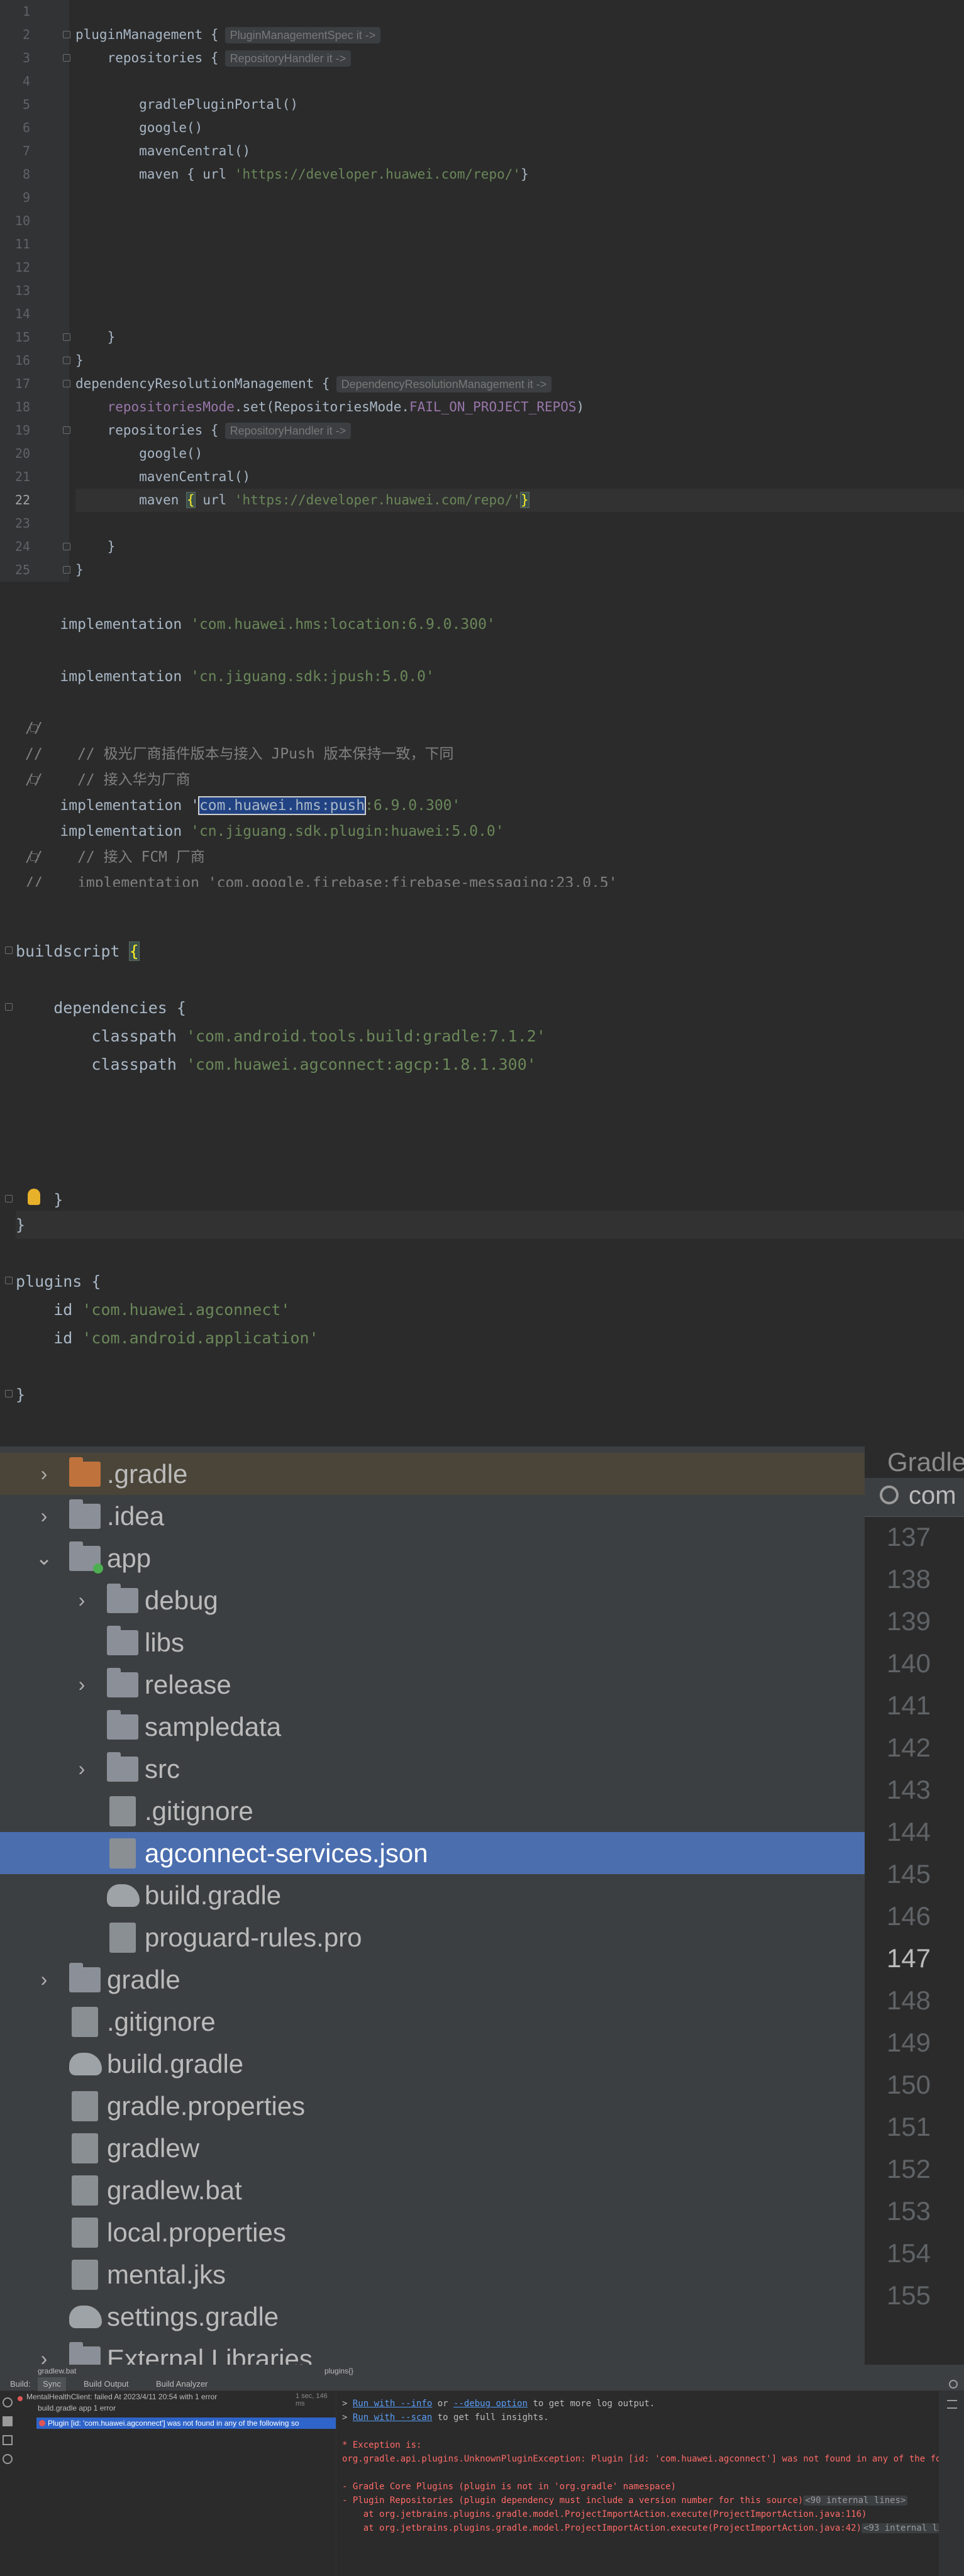  I want to click on tree-item: agconnect-services.json, so click(432, 1853).